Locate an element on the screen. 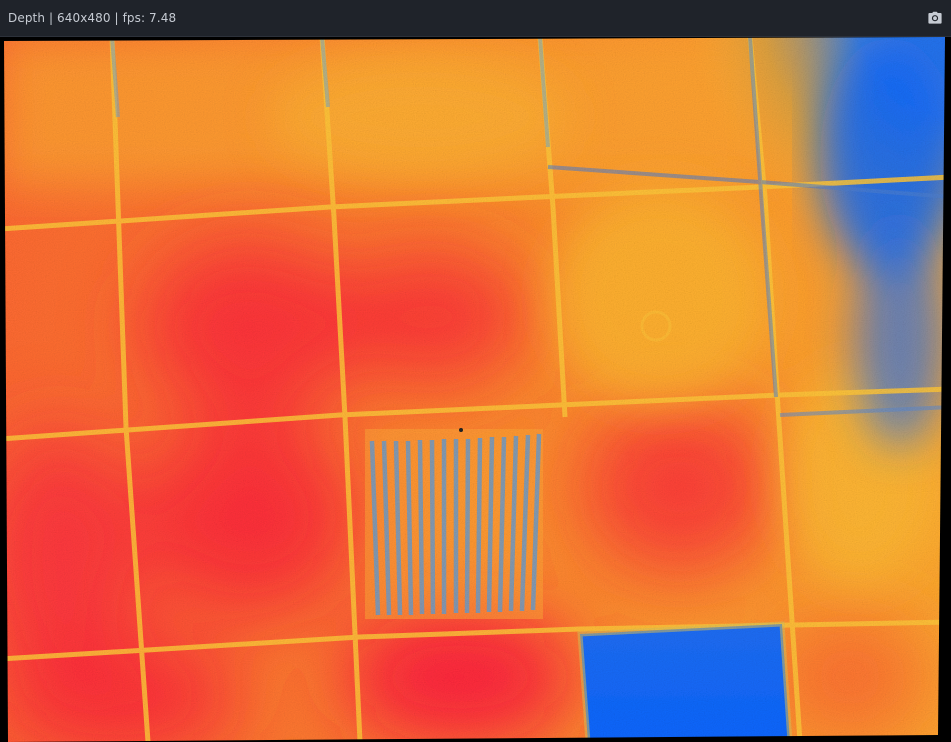 Image resolution: width=951 pixels, height=742 pixels. stream-title-bar: Depth | 640x480 | fps: 7.48 is located at coordinates (475, 18).